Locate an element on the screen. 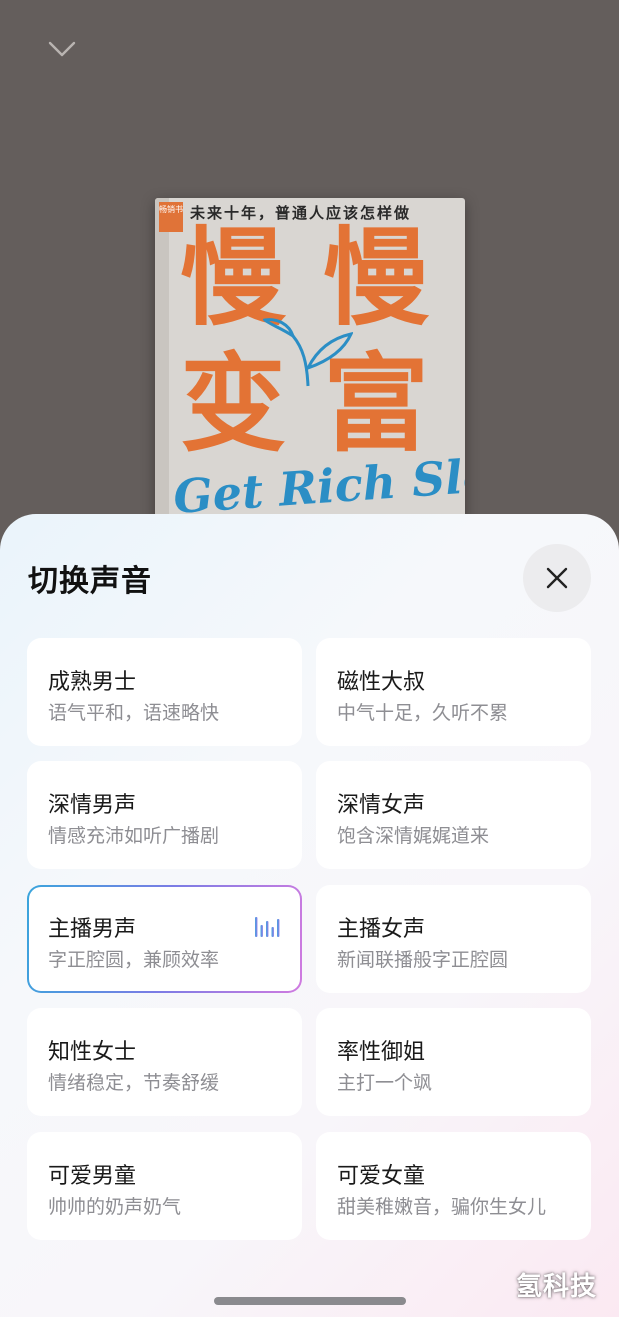 Image resolution: width=619 pixels, height=1317 pixels. voice-description: 情感充沛如听广播剧 is located at coordinates (134, 836).